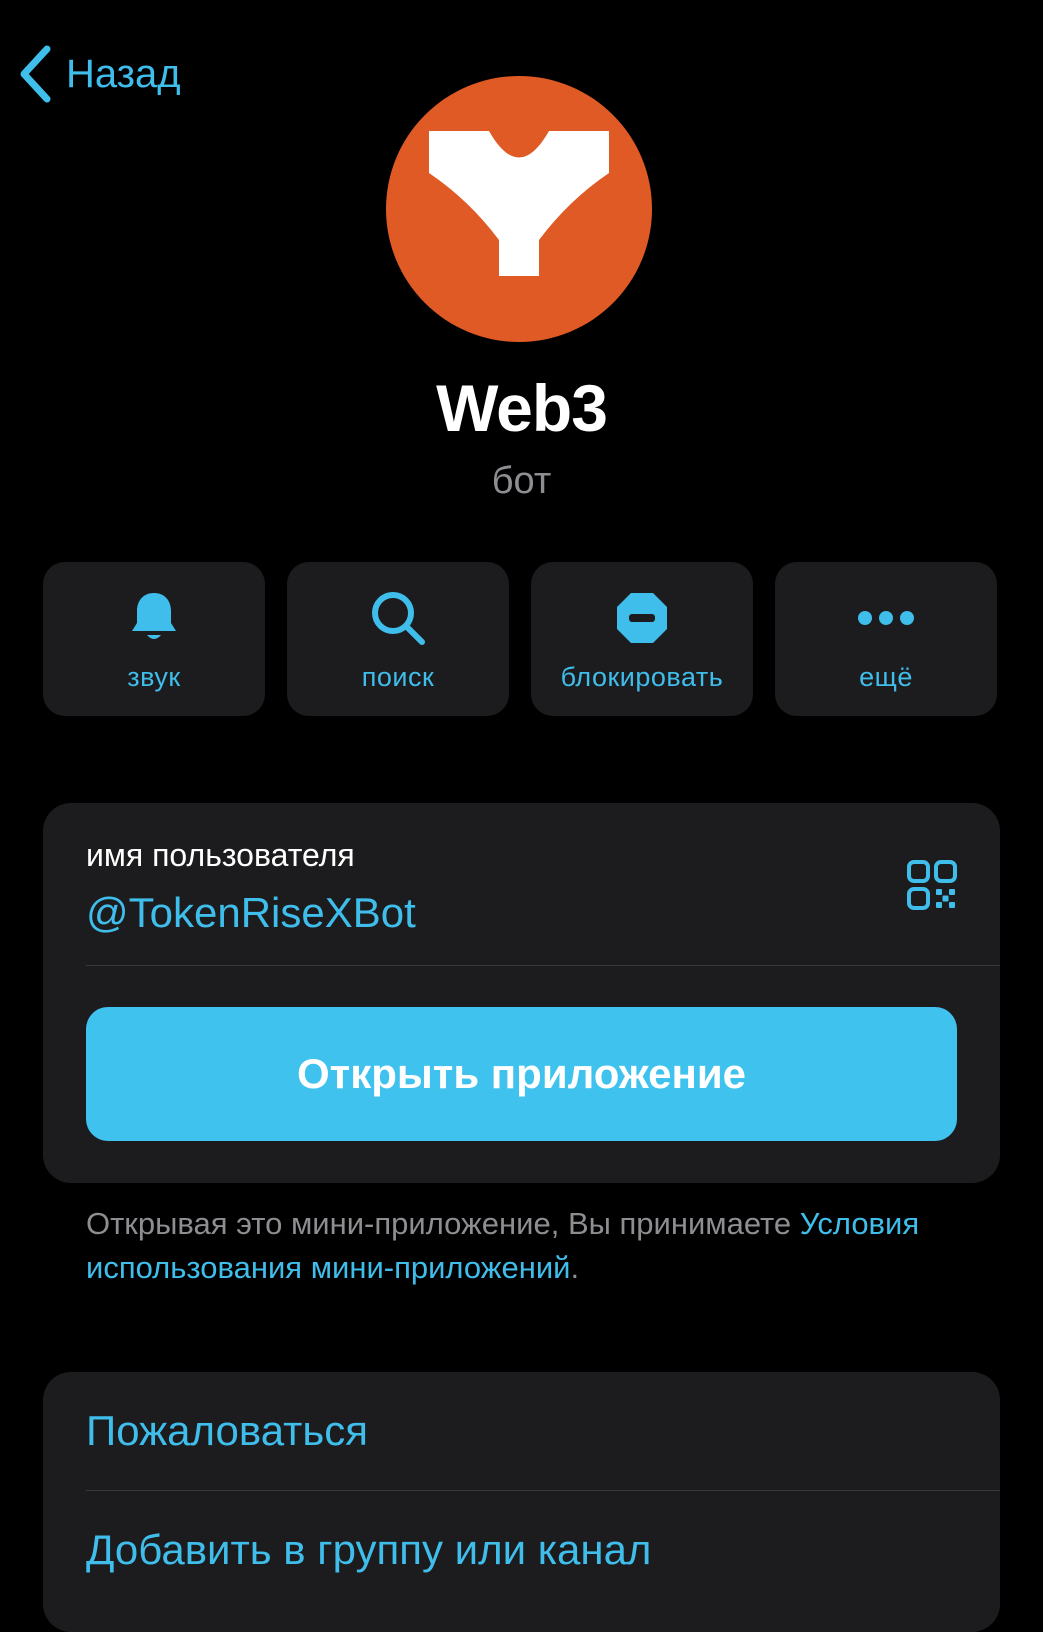  What do you see at coordinates (154, 677) in the screenshot?
I see `sound-label: звук` at bounding box center [154, 677].